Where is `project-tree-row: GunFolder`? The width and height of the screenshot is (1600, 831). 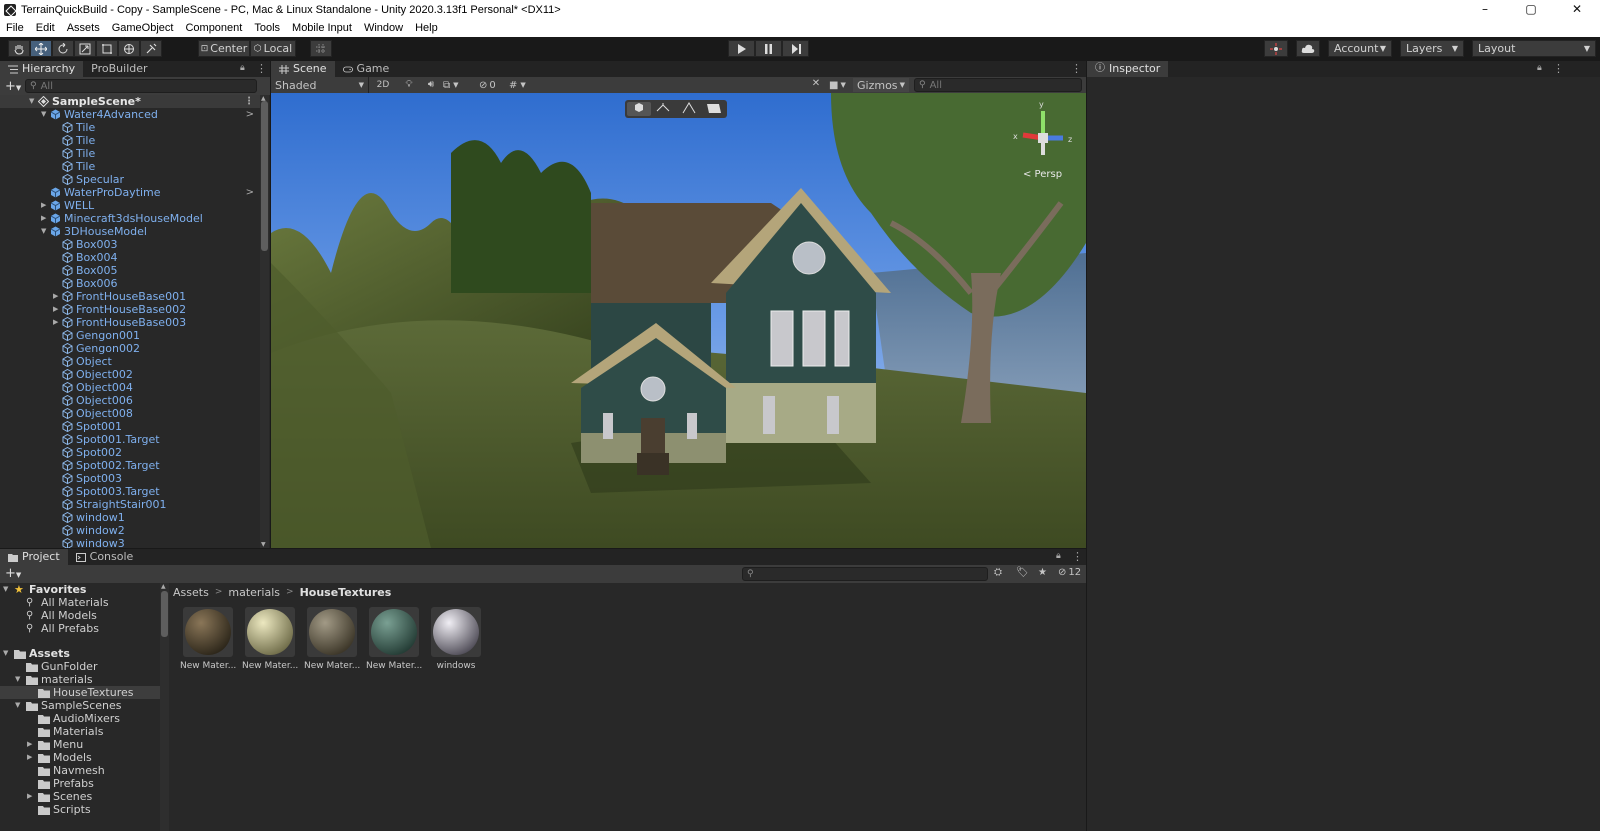
project-tree-row: GunFolder is located at coordinates (80, 666).